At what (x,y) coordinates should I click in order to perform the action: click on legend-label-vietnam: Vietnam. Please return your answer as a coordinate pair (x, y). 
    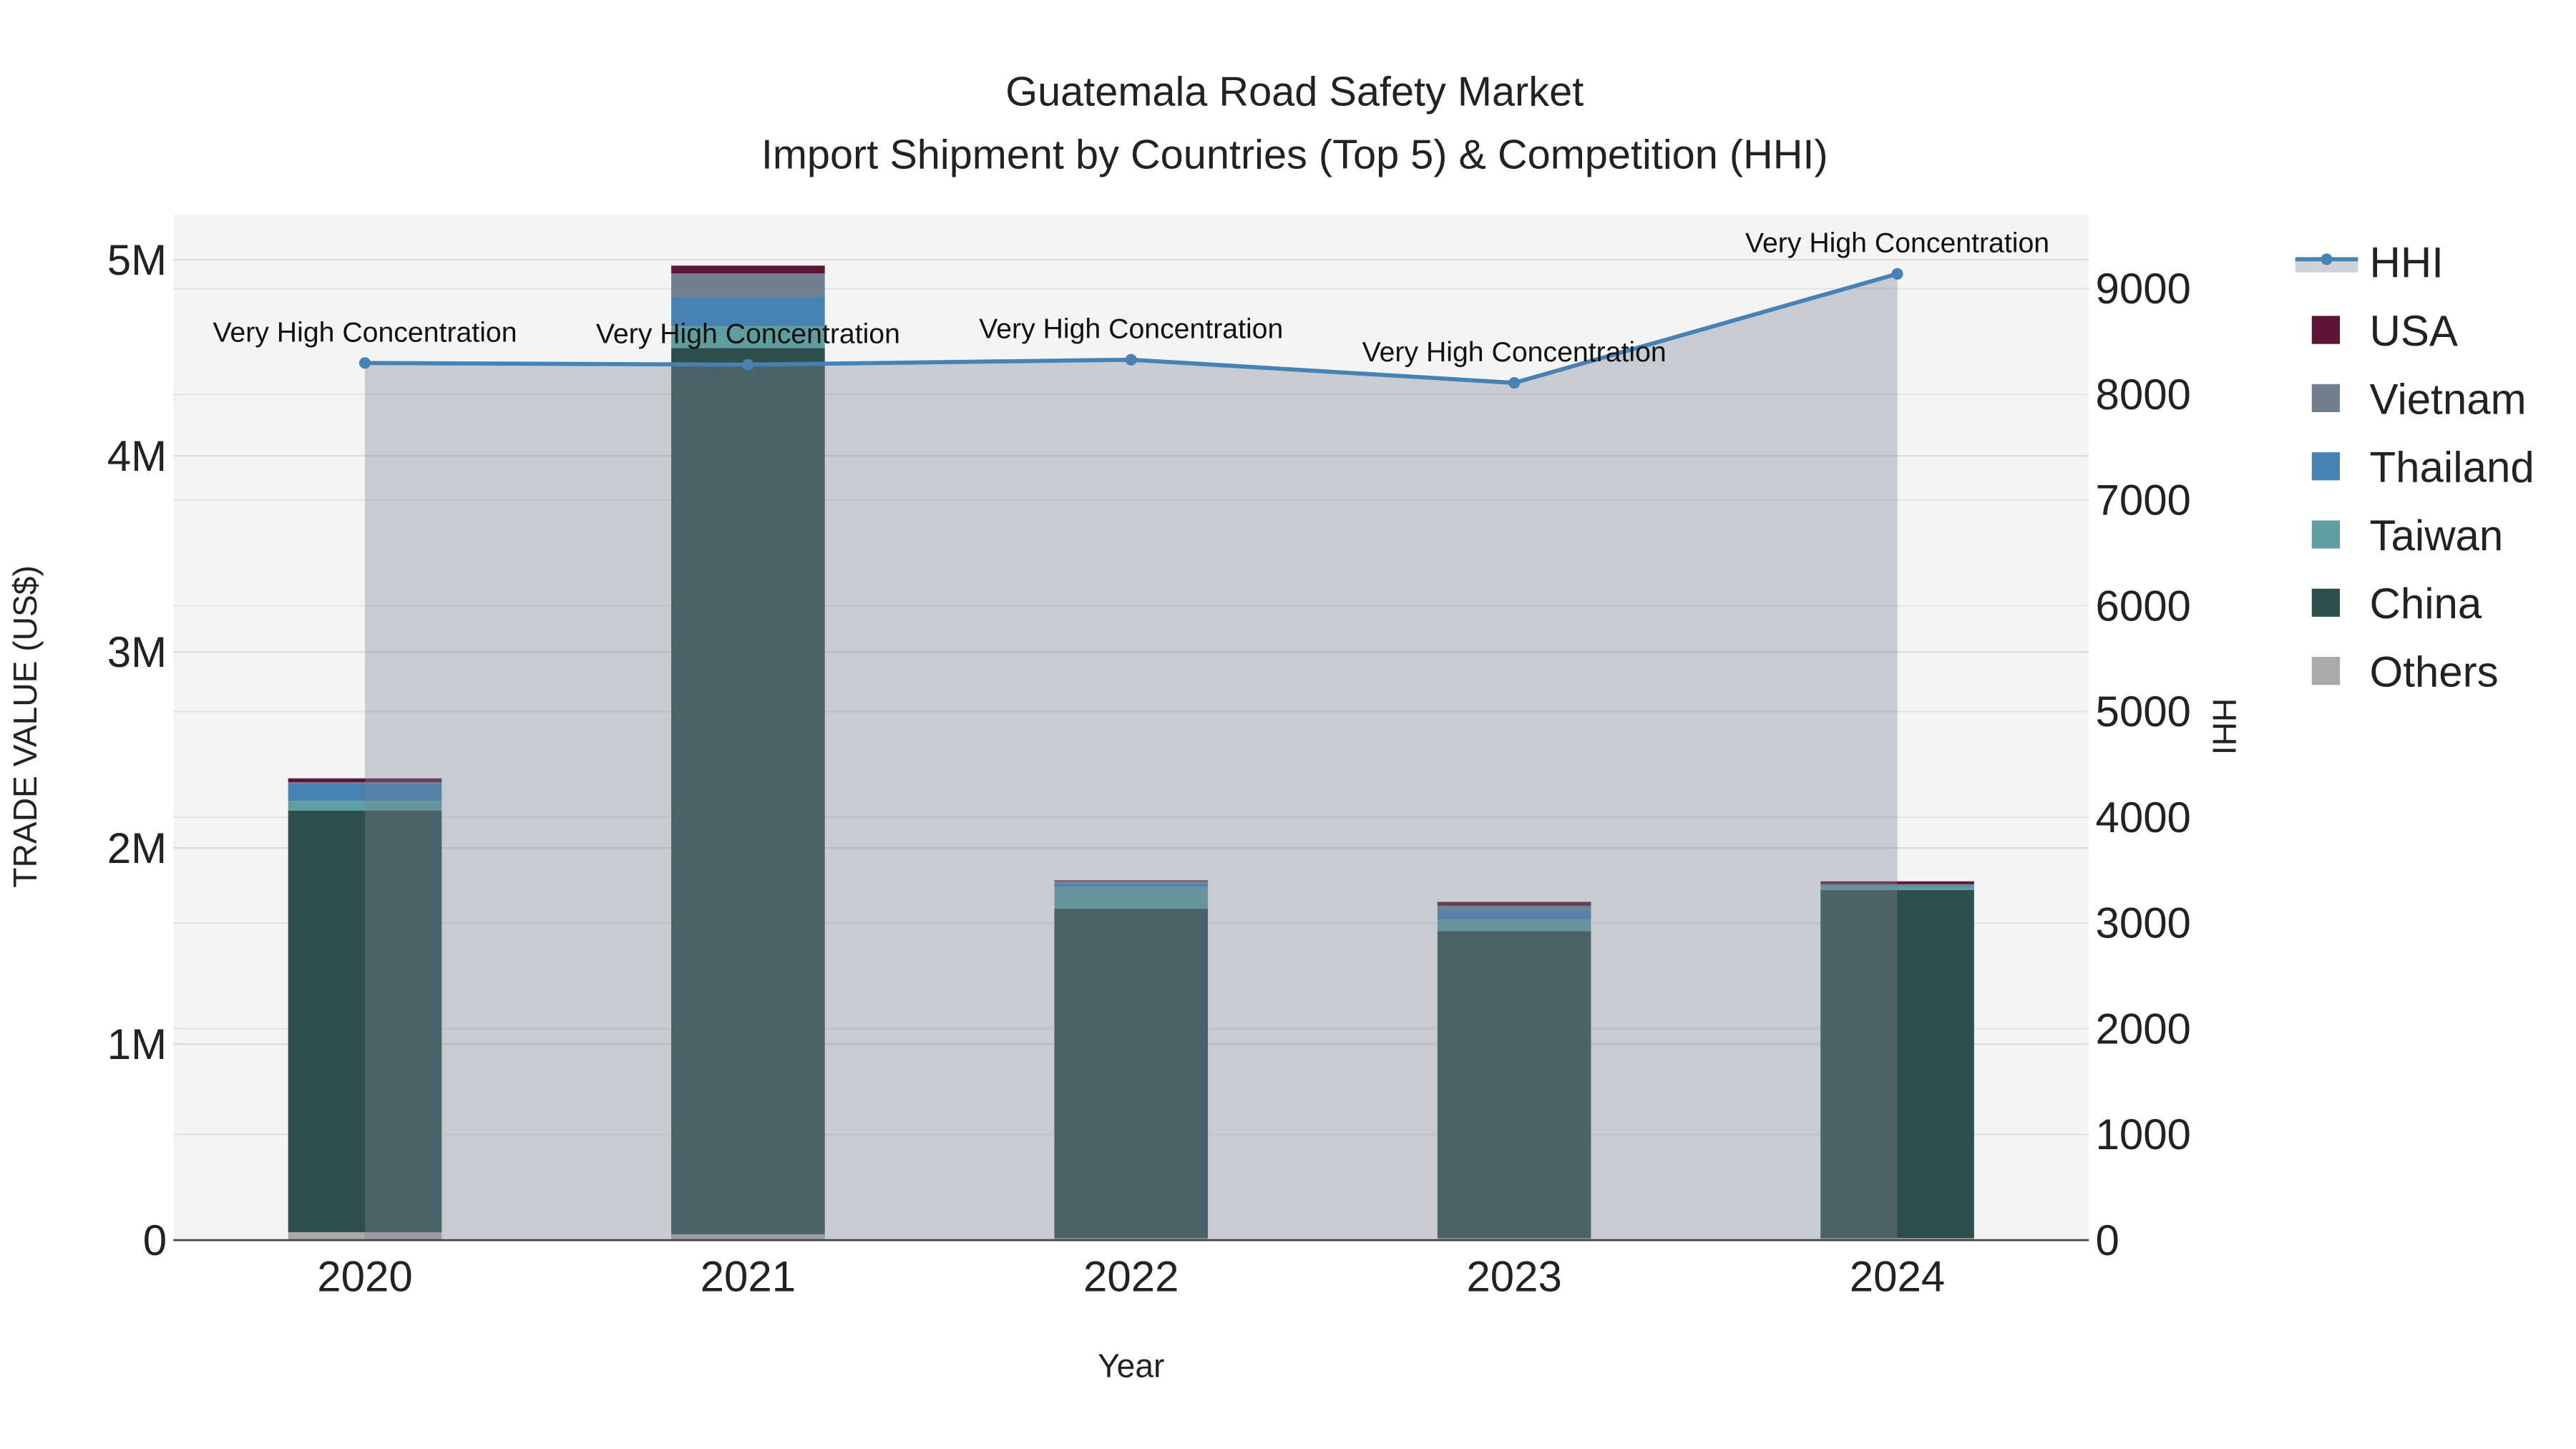
    Looking at the image, I should click on (2448, 399).